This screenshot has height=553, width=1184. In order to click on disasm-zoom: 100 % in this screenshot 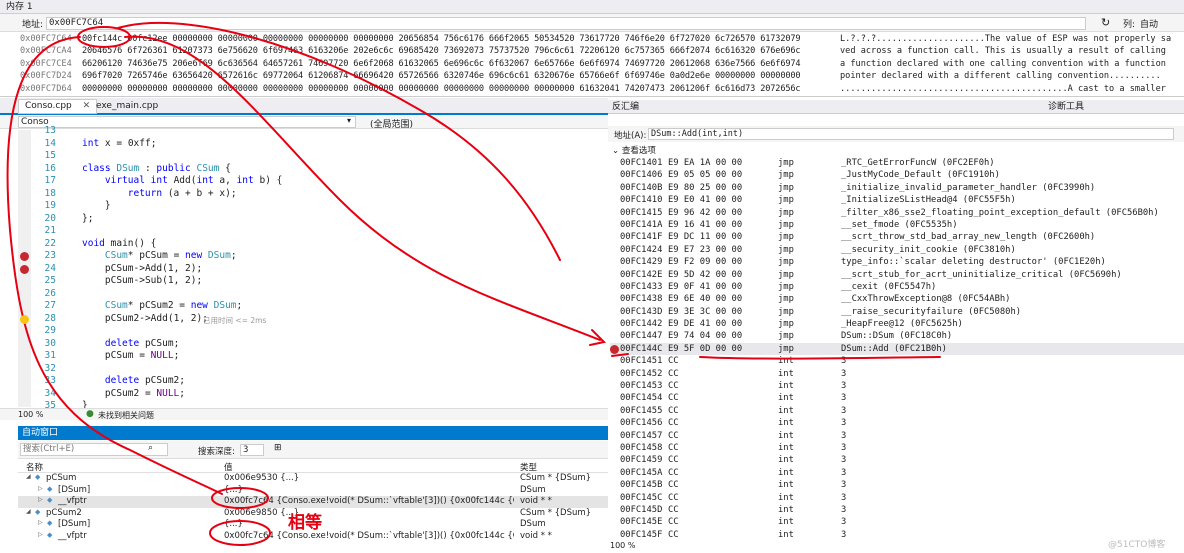, I will do `click(622, 545)`.